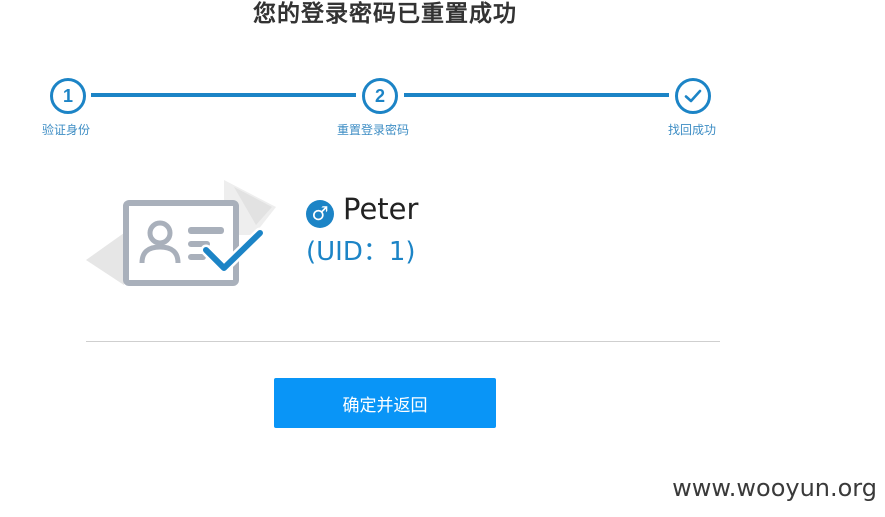 This screenshot has height=517, width=885. Describe the element at coordinates (361, 252) in the screenshot. I see `user-uid: (UID：1)` at that location.